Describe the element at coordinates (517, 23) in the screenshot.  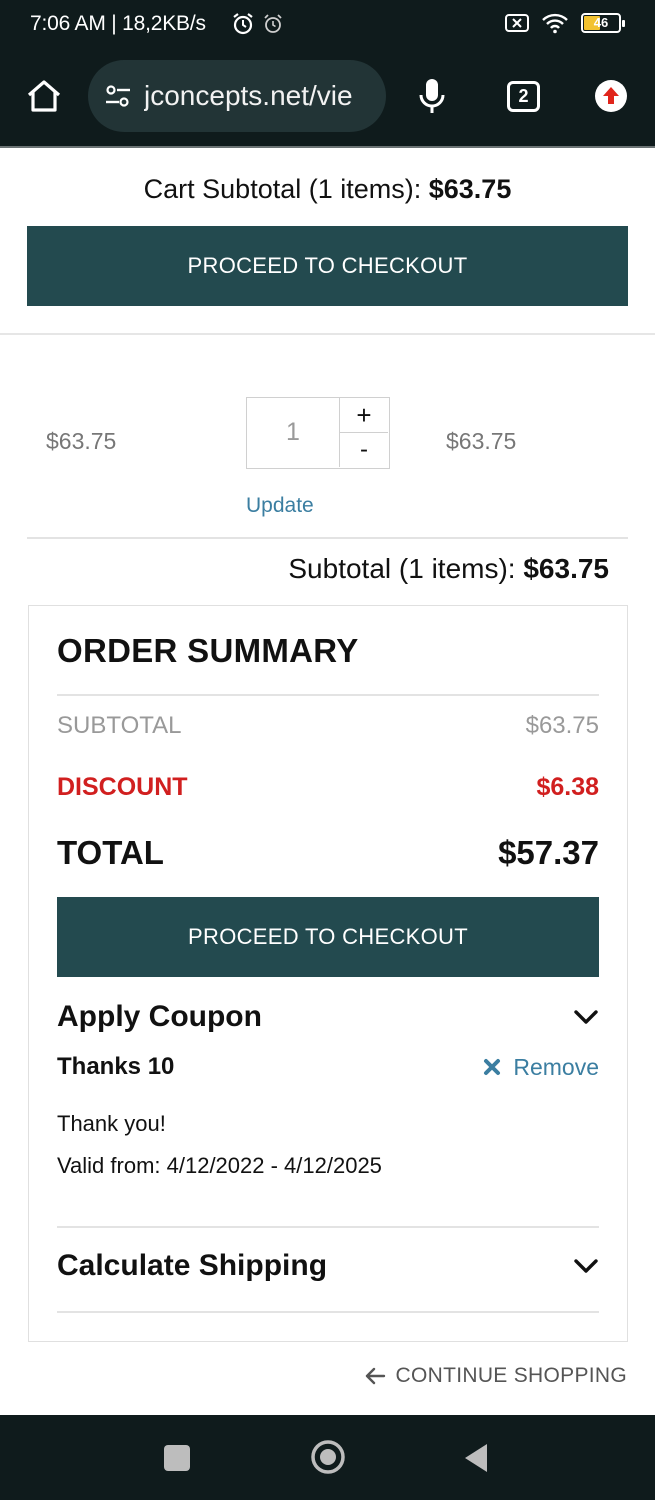
I see `sim-off-icon` at that location.